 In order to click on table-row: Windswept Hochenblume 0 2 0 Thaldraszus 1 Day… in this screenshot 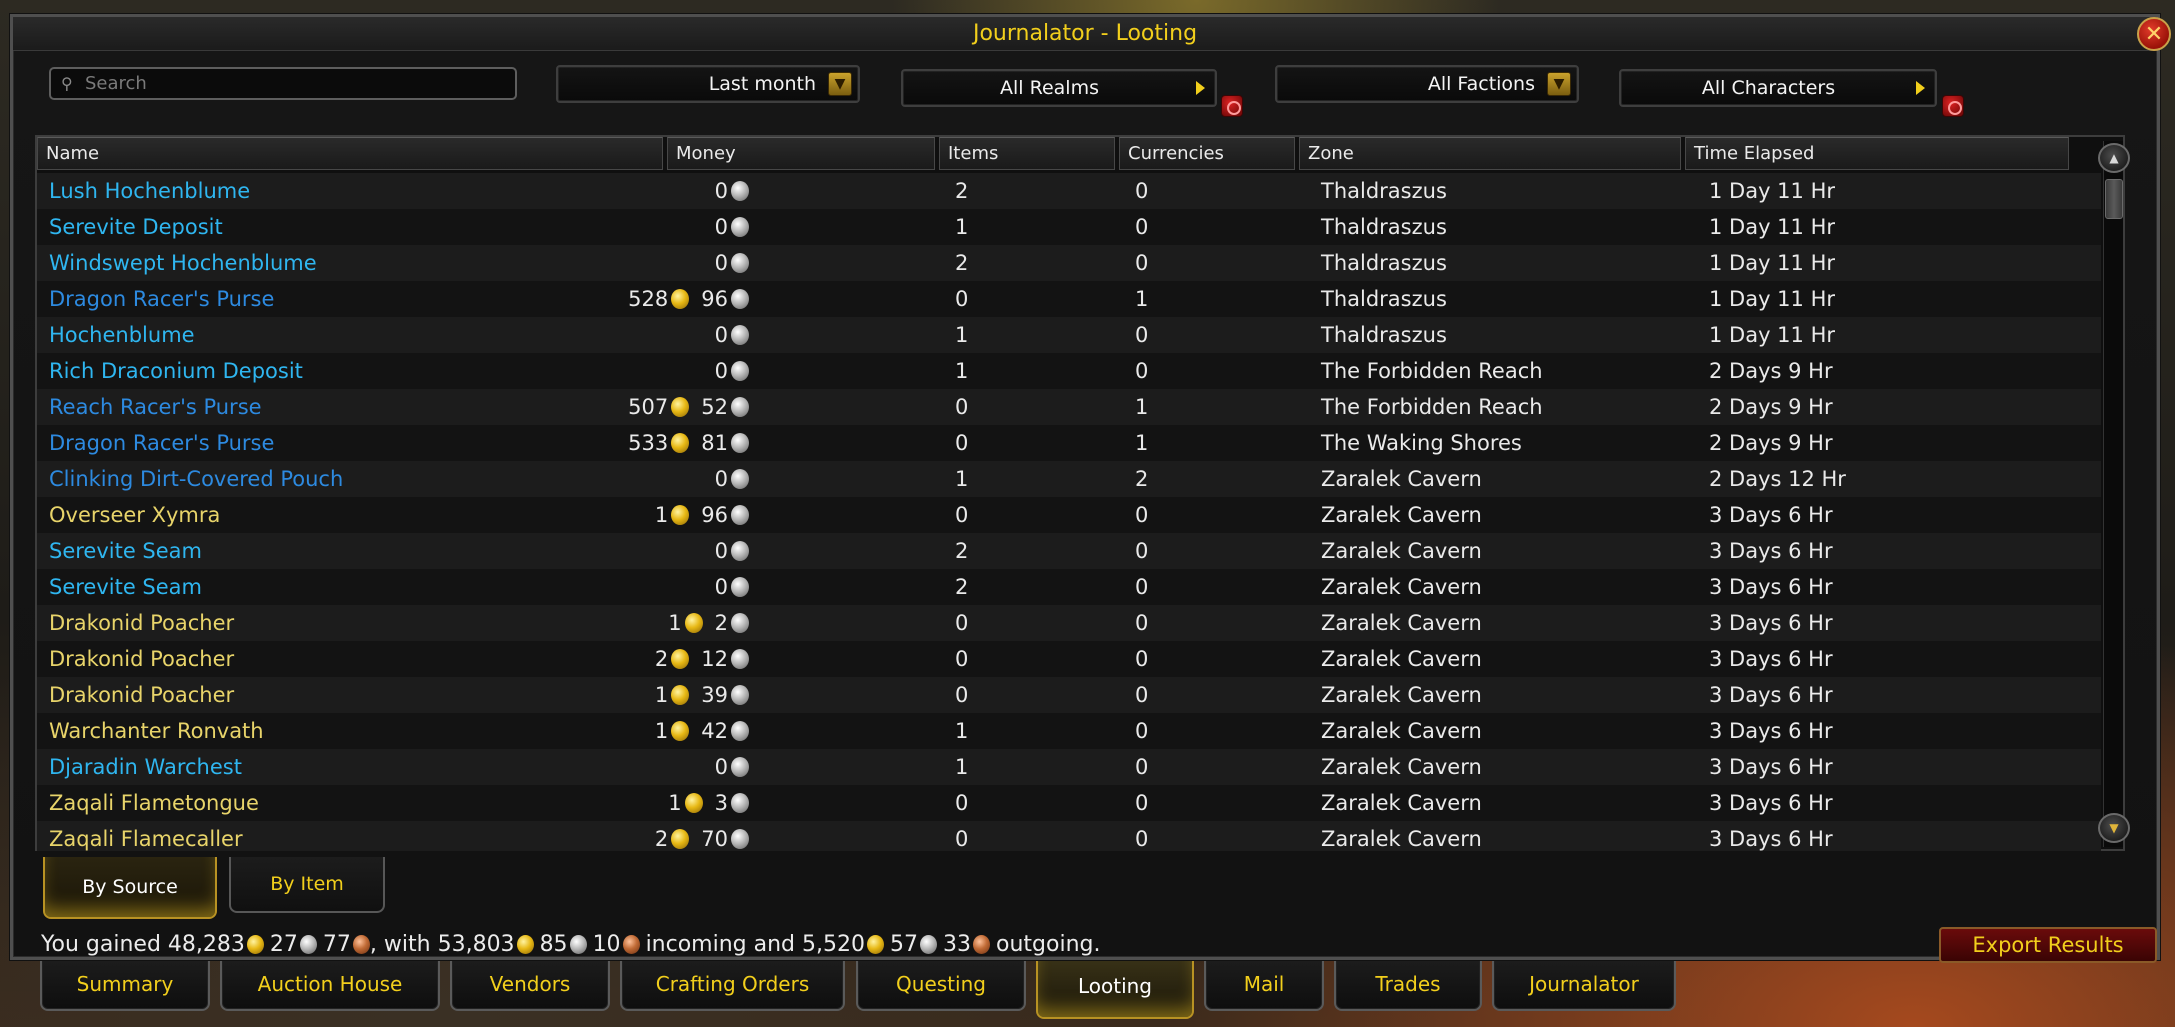, I will do `click(1069, 263)`.